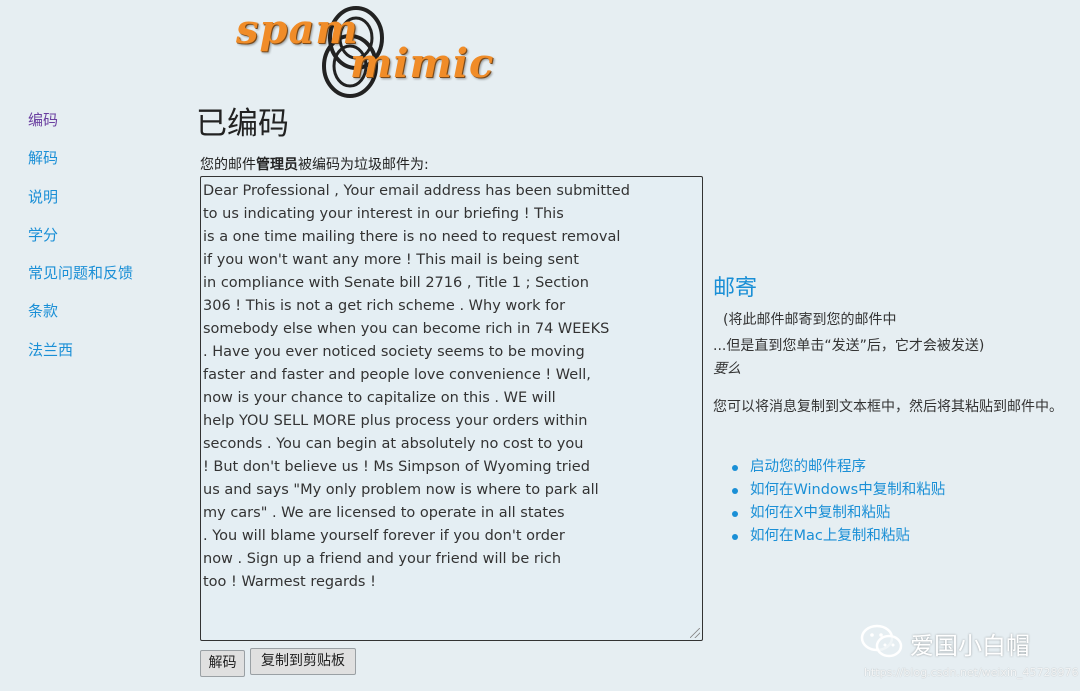  Describe the element at coordinates (847, 490) in the screenshot. I see `windows-copy-paste-link: 如何在Windows中复制和粘贴` at that location.